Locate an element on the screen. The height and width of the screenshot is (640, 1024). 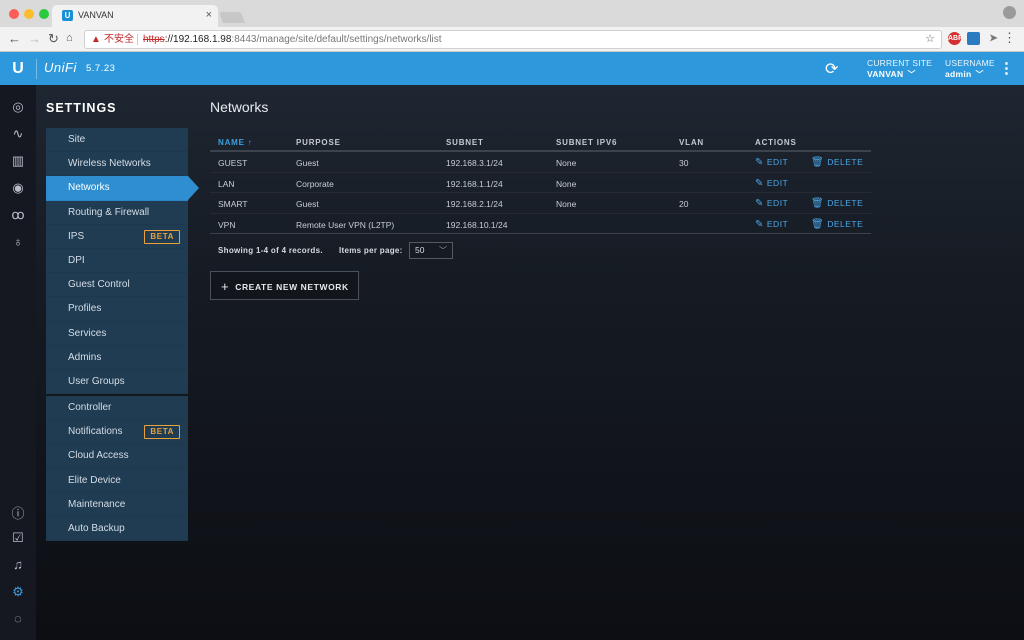
warning-icon: ▲ is located at coordinates (96, 39).